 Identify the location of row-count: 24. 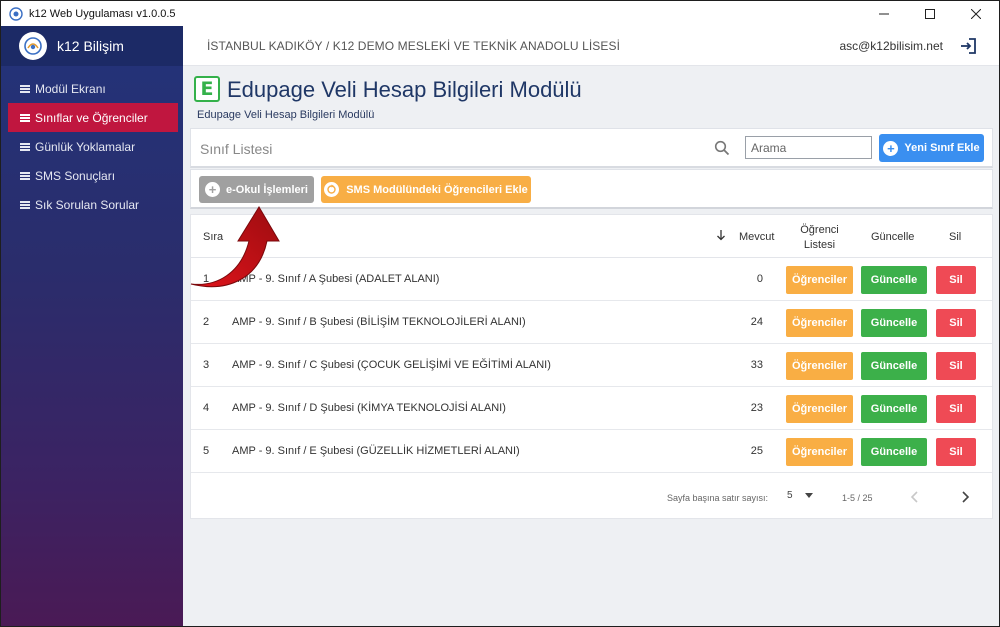
(756, 322).